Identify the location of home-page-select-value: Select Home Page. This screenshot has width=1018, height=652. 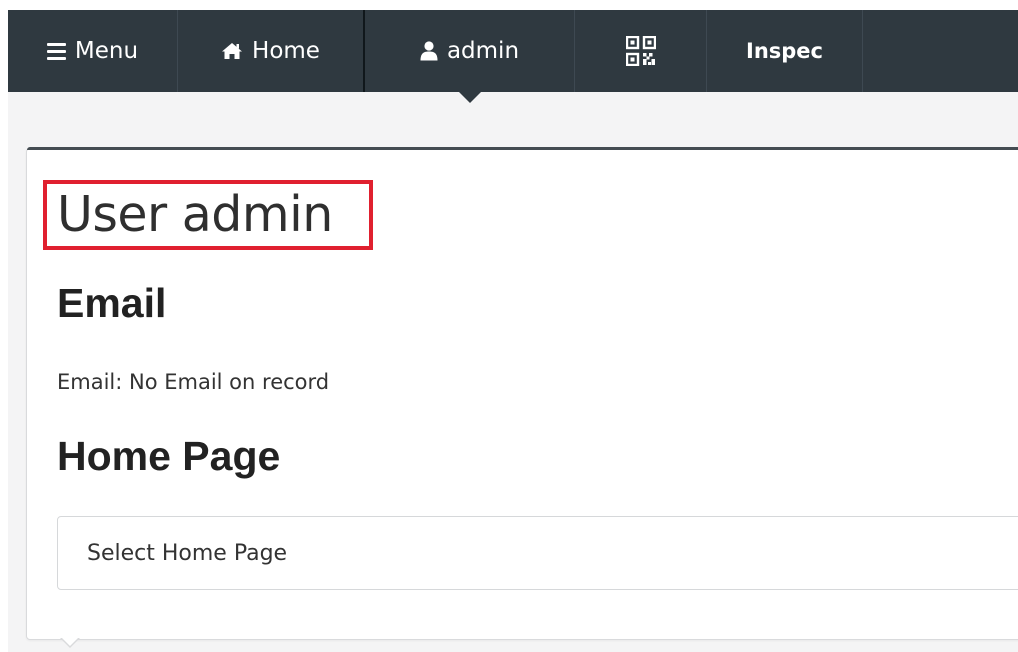
(187, 553).